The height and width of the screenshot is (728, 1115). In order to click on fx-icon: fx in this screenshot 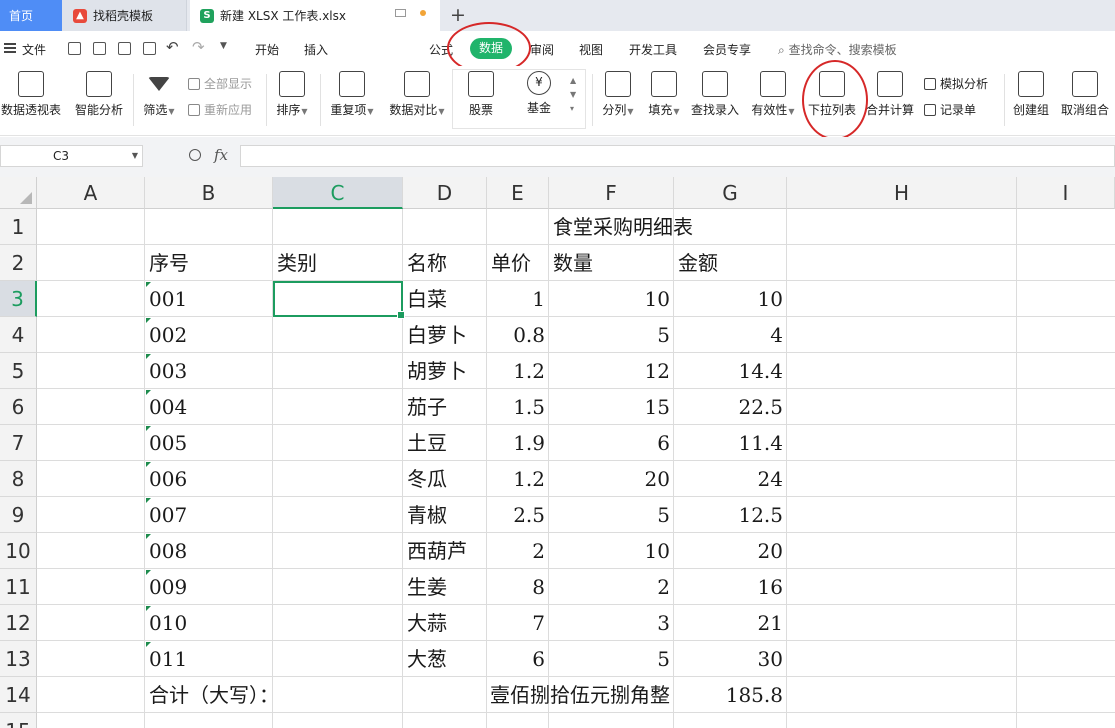, I will do `click(221, 155)`.